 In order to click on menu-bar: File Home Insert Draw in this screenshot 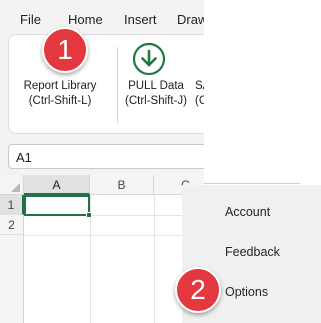, I will do `click(102, 17)`.